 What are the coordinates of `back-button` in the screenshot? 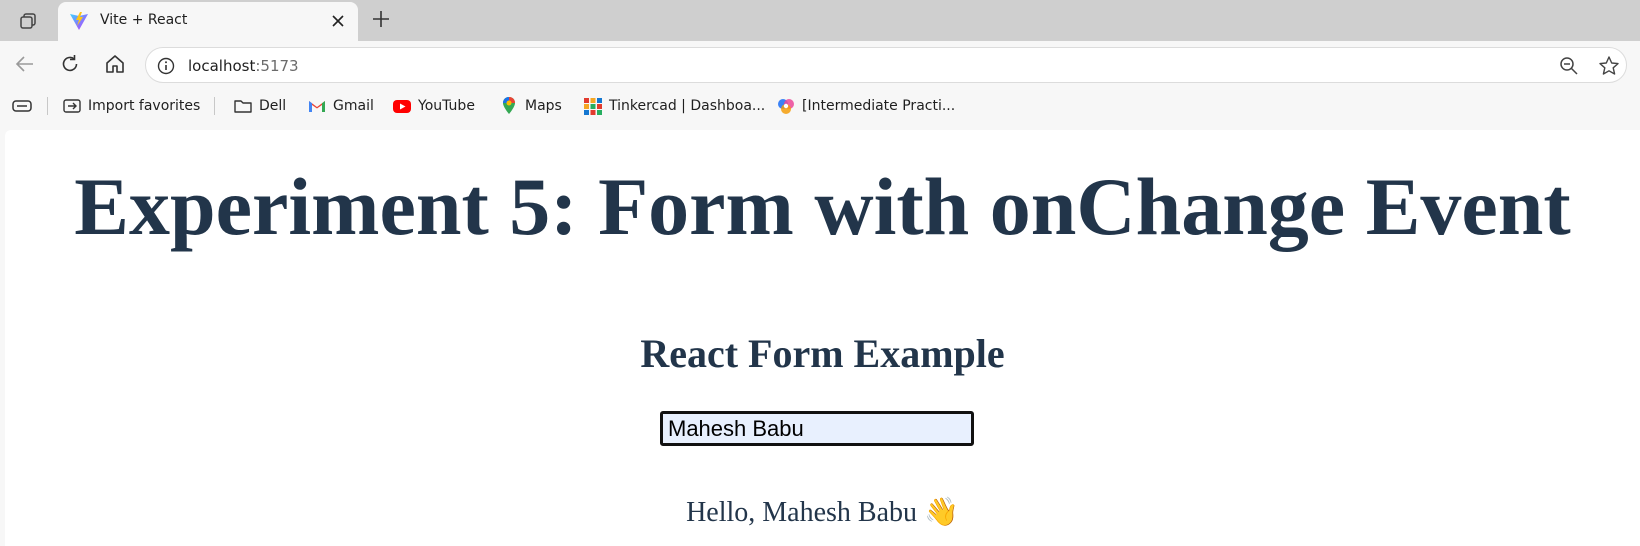 It's located at (25, 64).